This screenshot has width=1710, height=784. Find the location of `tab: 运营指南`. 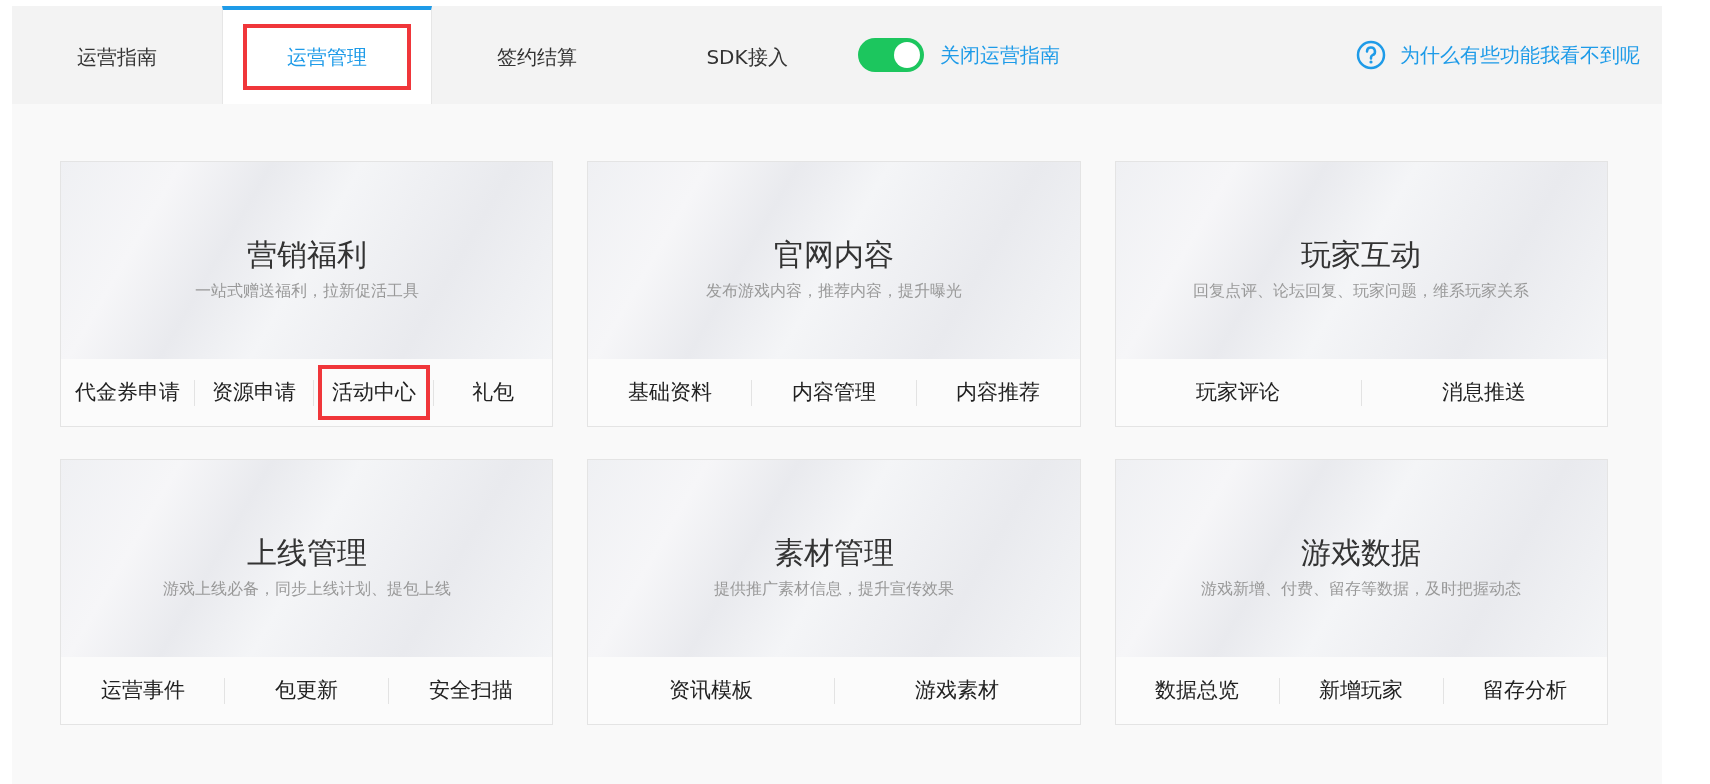

tab: 运营指南 is located at coordinates (117, 55).